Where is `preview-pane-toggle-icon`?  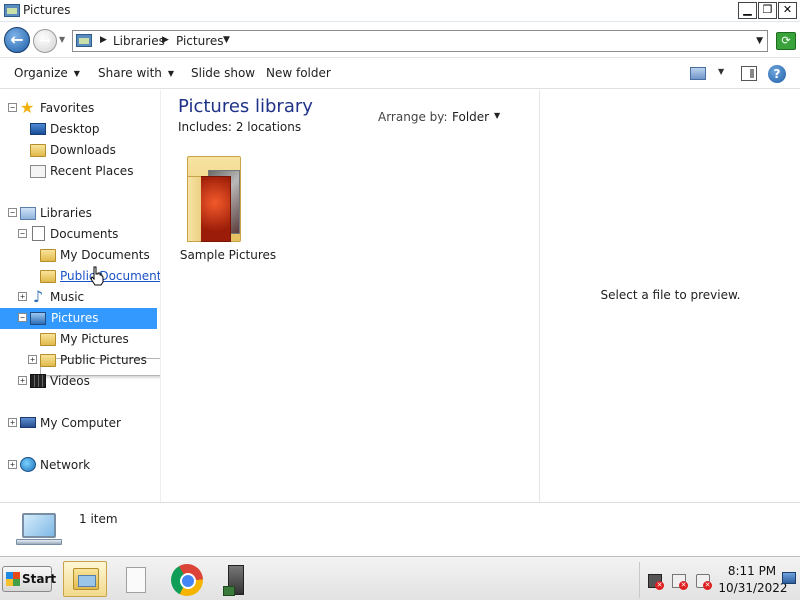
preview-pane-toggle-icon is located at coordinates (749, 73).